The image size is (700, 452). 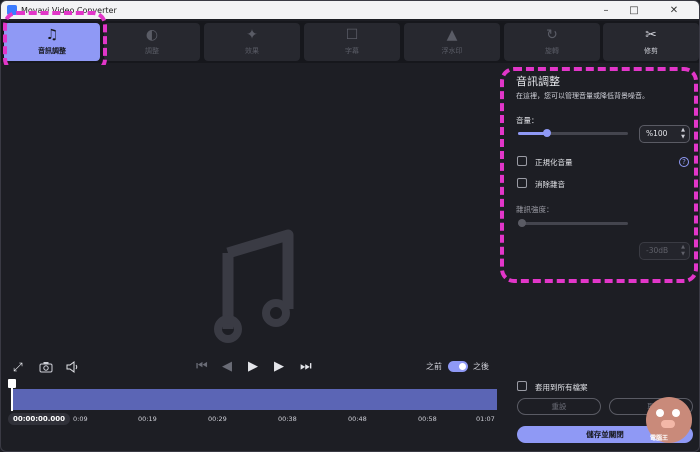 What do you see at coordinates (434, 366) in the screenshot?
I see `before-label: 之前` at bounding box center [434, 366].